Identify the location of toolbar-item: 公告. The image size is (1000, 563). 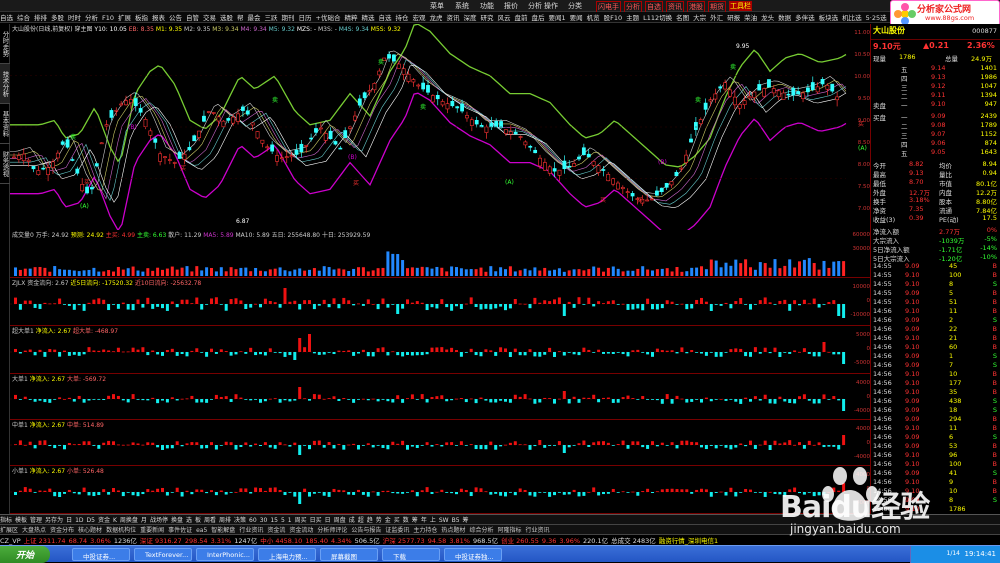
(175, 18).